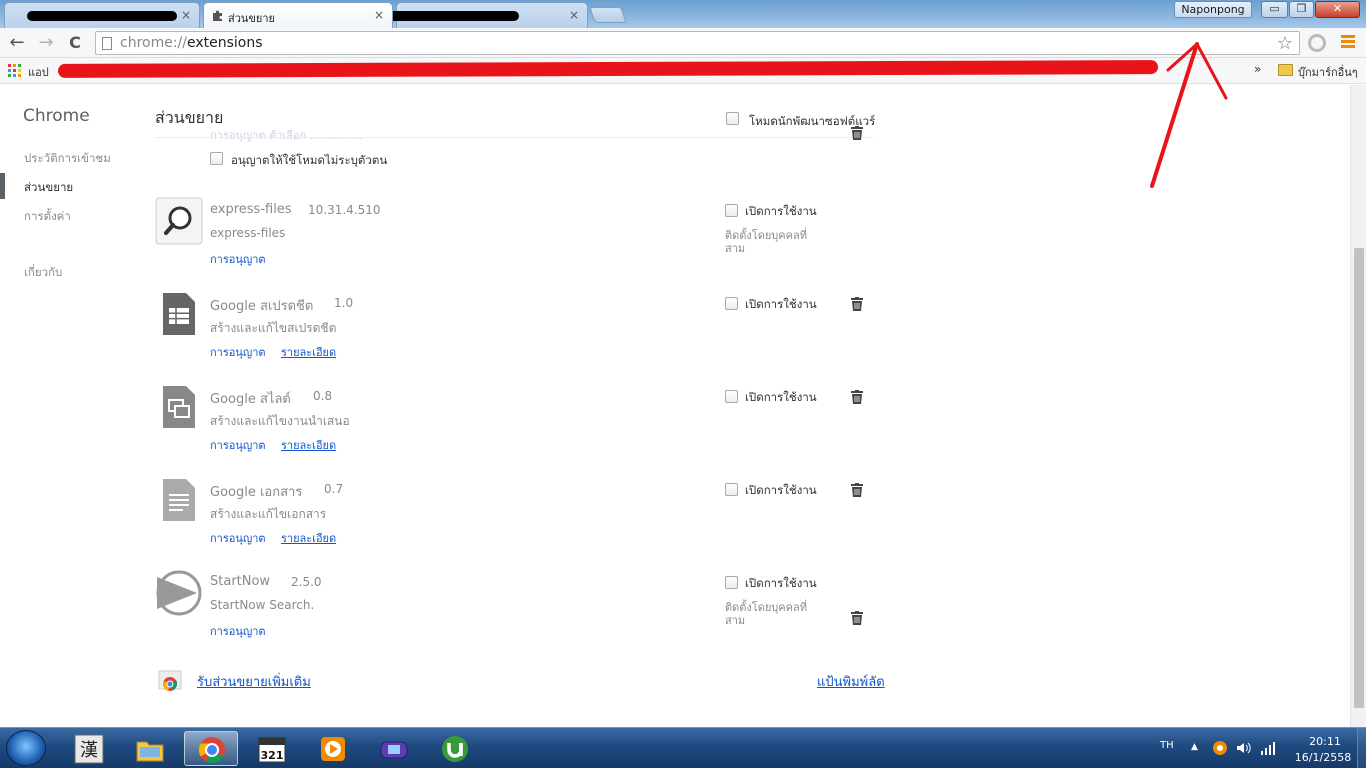 The width and height of the screenshot is (1366, 768). I want to click on page-scrollbar, so click(1358, 406).